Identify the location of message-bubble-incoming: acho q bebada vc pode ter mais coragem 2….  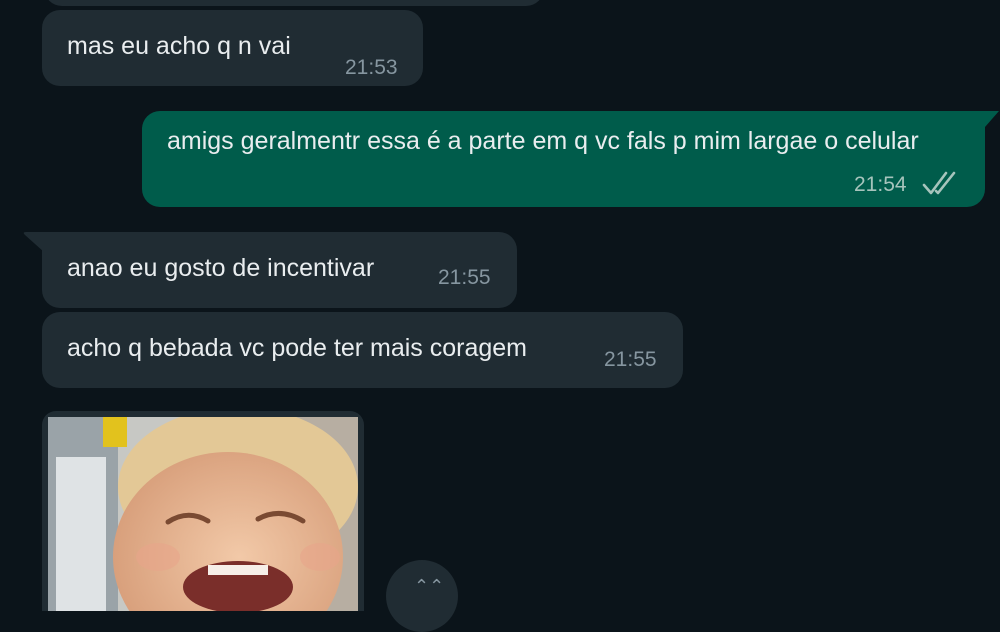
(362, 350).